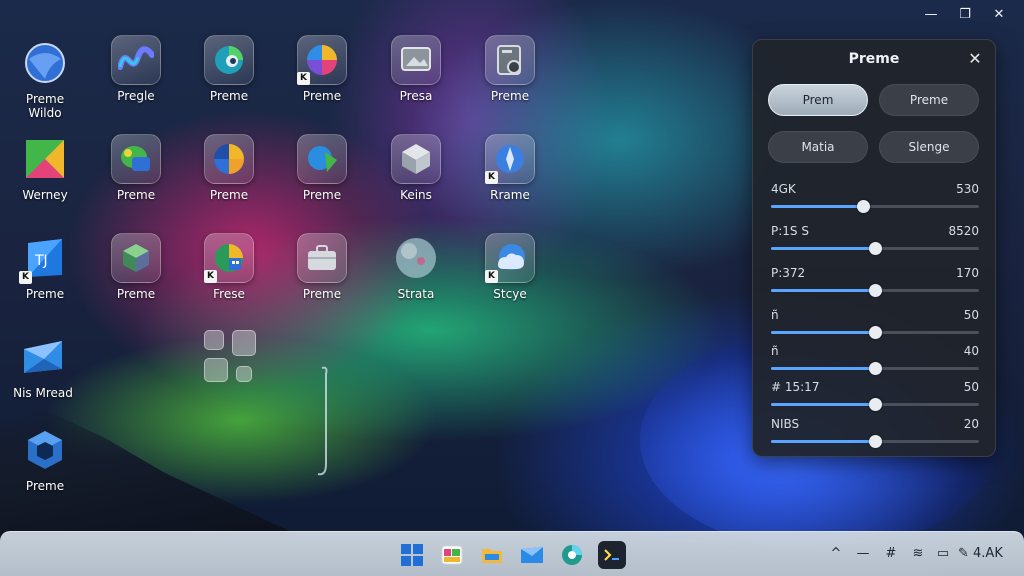  What do you see at coordinates (532, 555) in the screenshot?
I see `mail-icon` at bounding box center [532, 555].